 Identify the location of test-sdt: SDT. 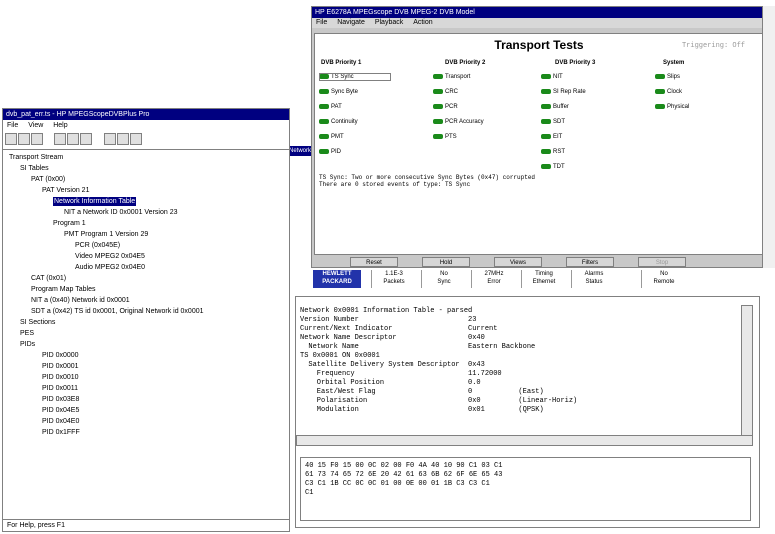
(553, 122).